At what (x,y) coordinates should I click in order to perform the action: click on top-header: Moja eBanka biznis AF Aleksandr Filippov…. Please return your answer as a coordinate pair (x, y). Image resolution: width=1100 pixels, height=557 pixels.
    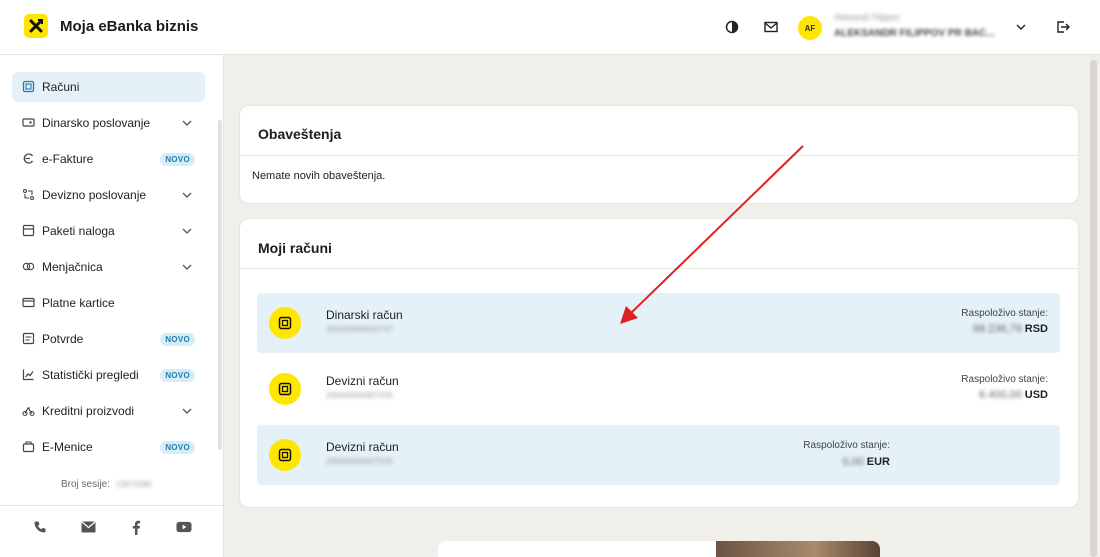
    Looking at the image, I should click on (550, 27).